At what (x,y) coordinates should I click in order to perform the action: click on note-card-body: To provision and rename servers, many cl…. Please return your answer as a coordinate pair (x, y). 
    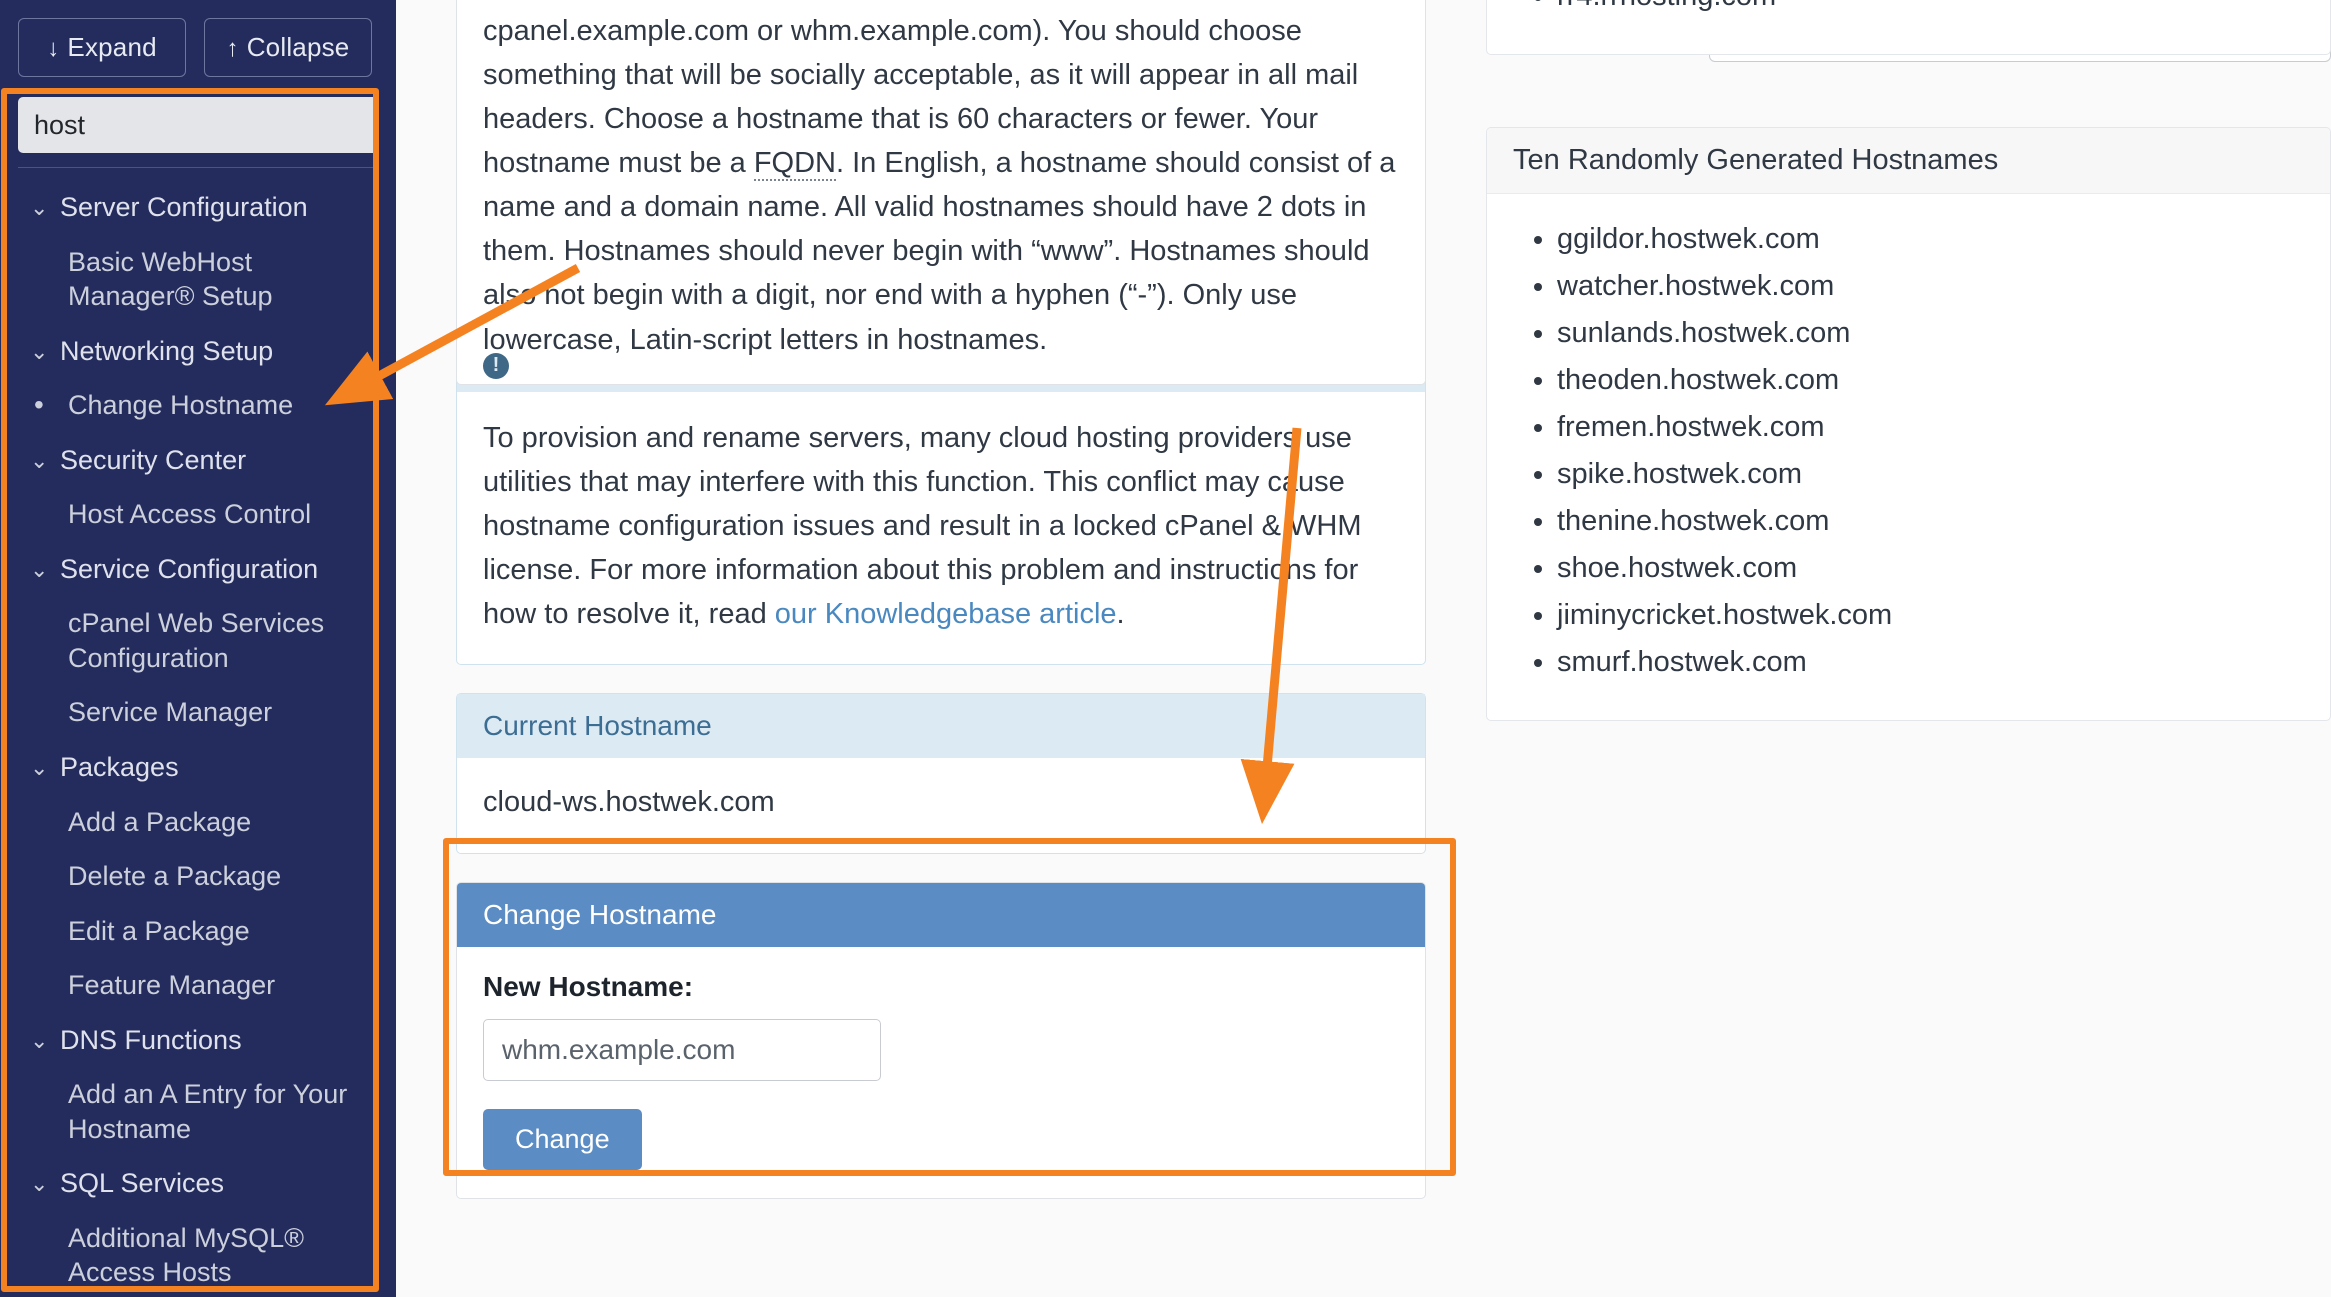
    Looking at the image, I should click on (941, 528).